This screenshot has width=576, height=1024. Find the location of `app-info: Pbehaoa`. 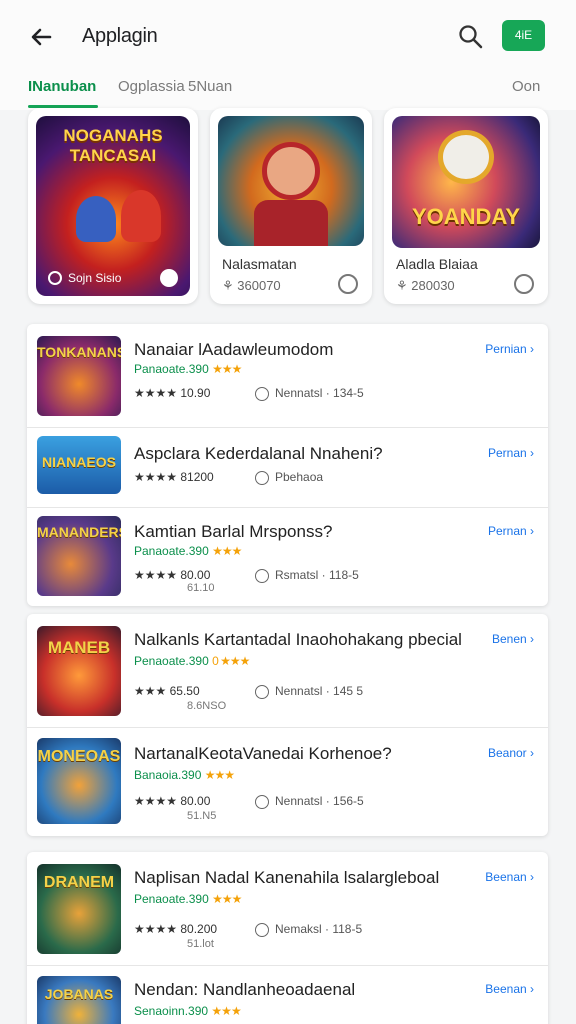

app-info: Pbehaoa is located at coordinates (289, 477).